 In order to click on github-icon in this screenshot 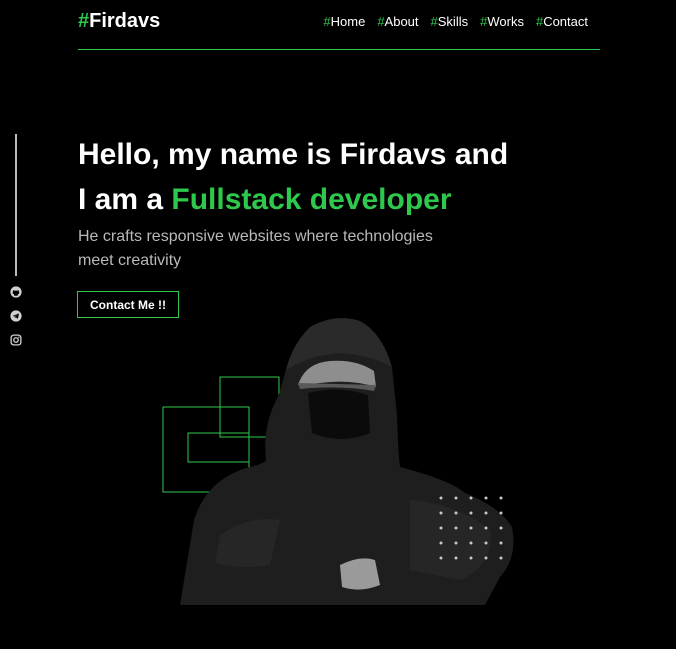, I will do `click(16, 292)`.